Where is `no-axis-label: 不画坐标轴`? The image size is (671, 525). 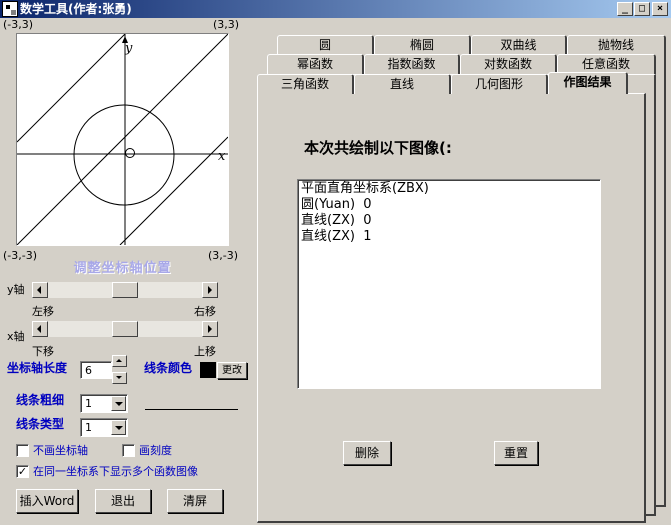 no-axis-label: 不画坐标轴 is located at coordinates (60, 450).